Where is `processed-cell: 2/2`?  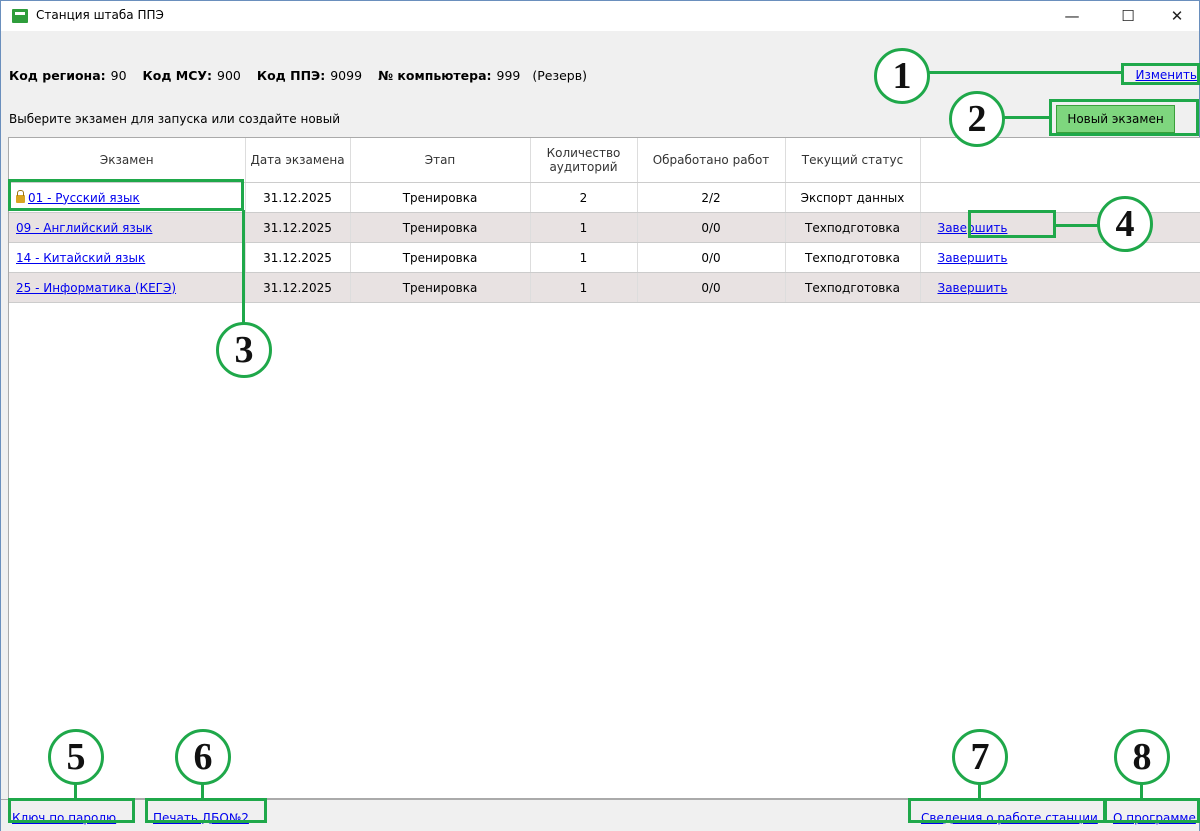 processed-cell: 2/2 is located at coordinates (711, 197).